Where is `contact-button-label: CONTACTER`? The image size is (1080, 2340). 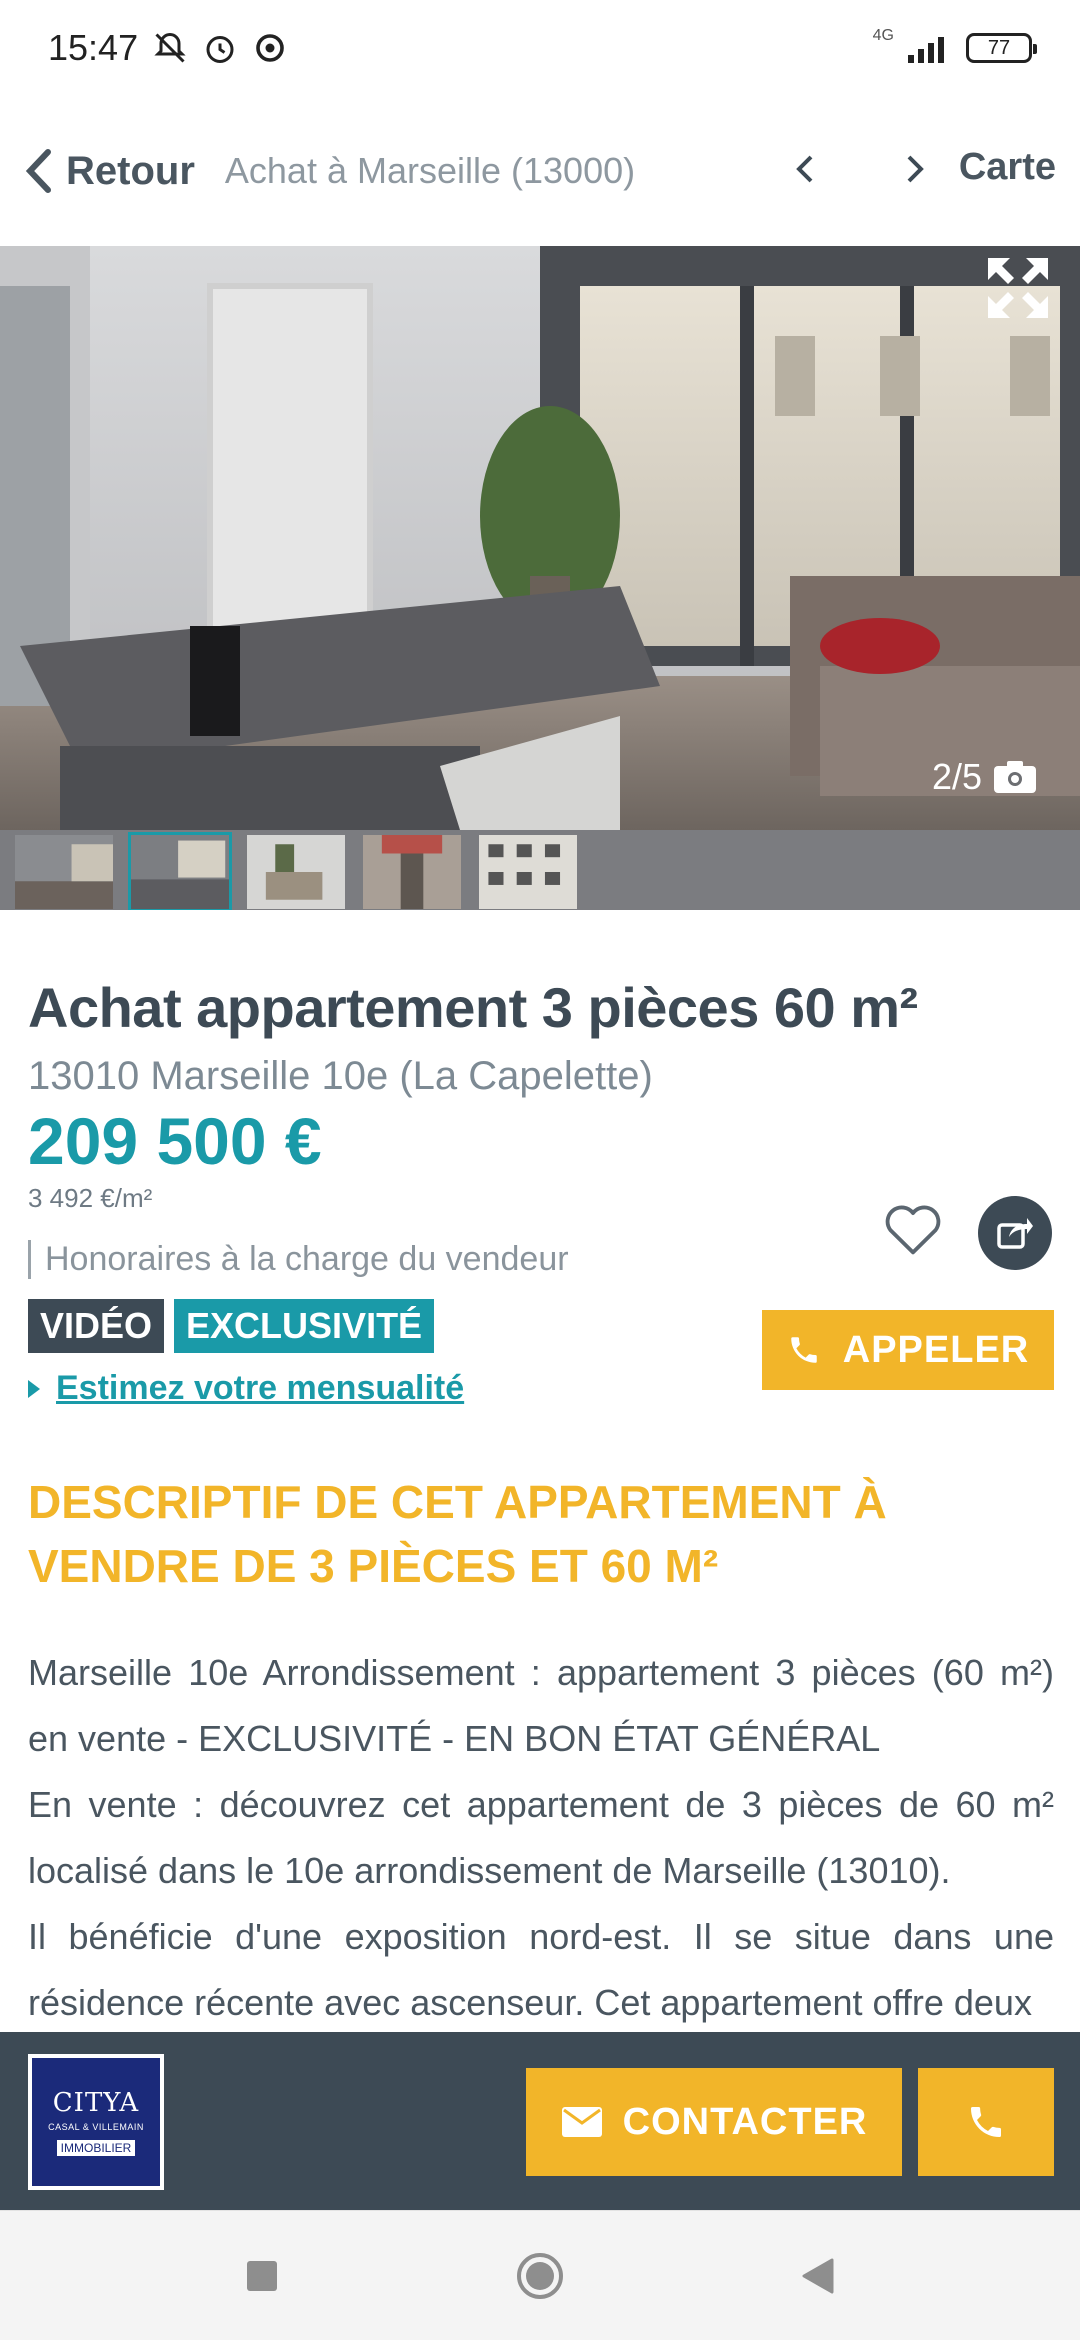 contact-button-label: CONTACTER is located at coordinates (745, 2121).